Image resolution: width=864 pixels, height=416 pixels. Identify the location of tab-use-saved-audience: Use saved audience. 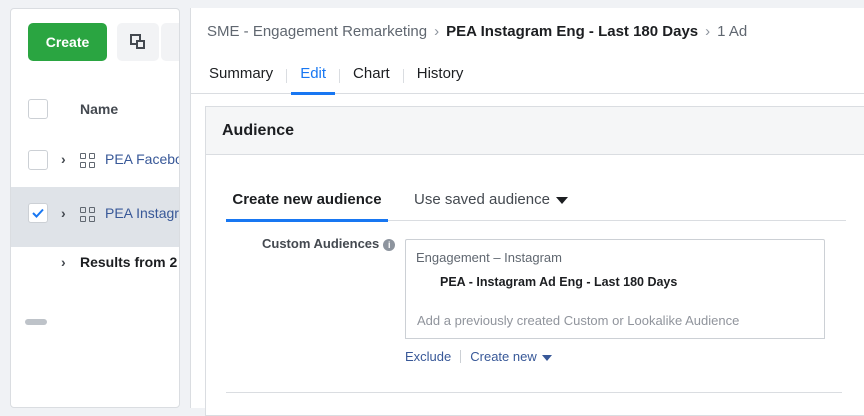
(491, 199).